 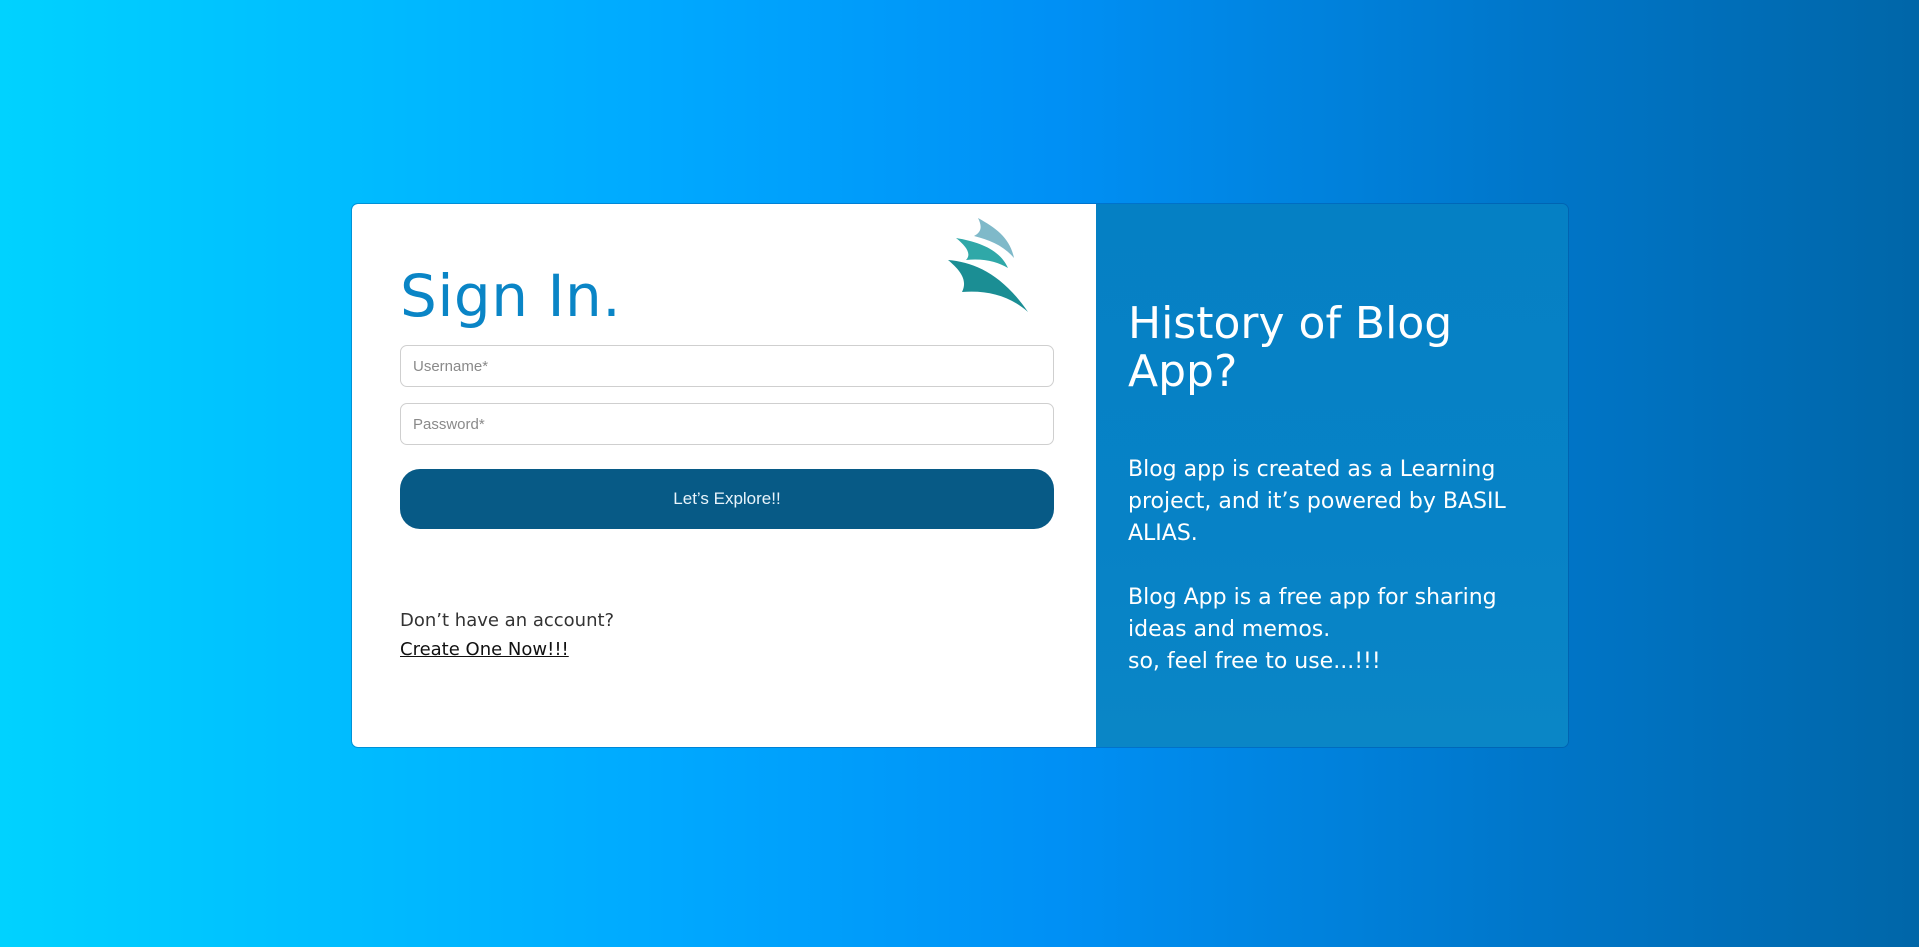 I want to click on password-input, so click(x=727, y=424).